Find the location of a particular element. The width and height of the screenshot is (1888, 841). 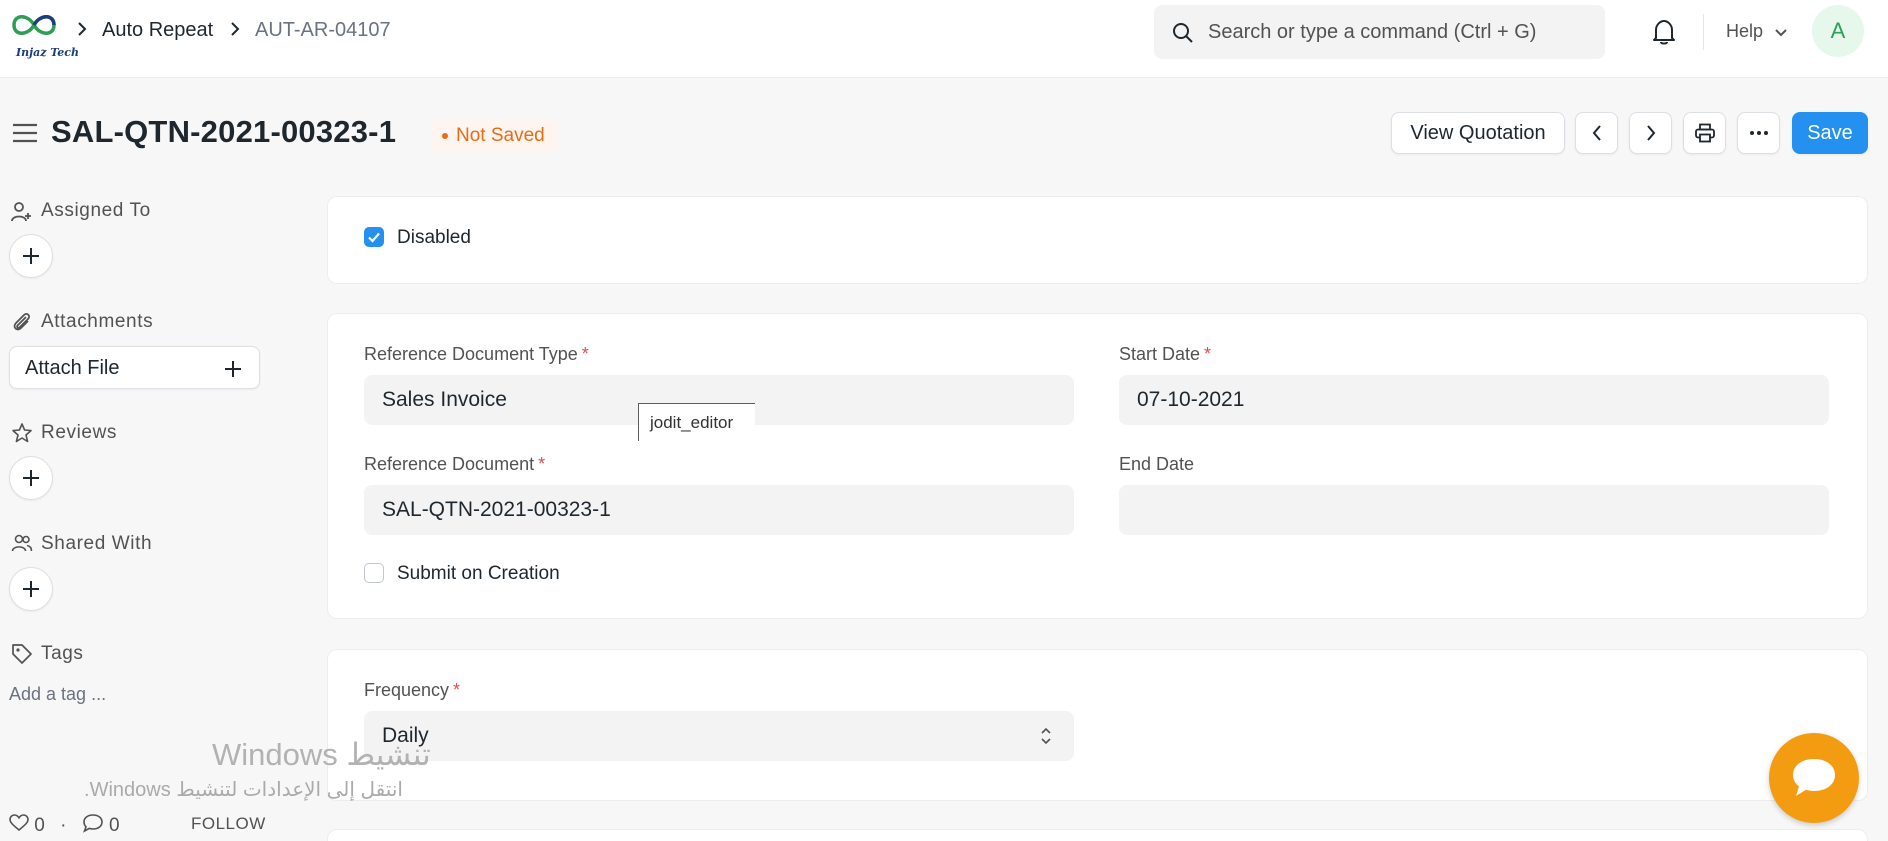

user-plus-icon is located at coordinates (22, 214).